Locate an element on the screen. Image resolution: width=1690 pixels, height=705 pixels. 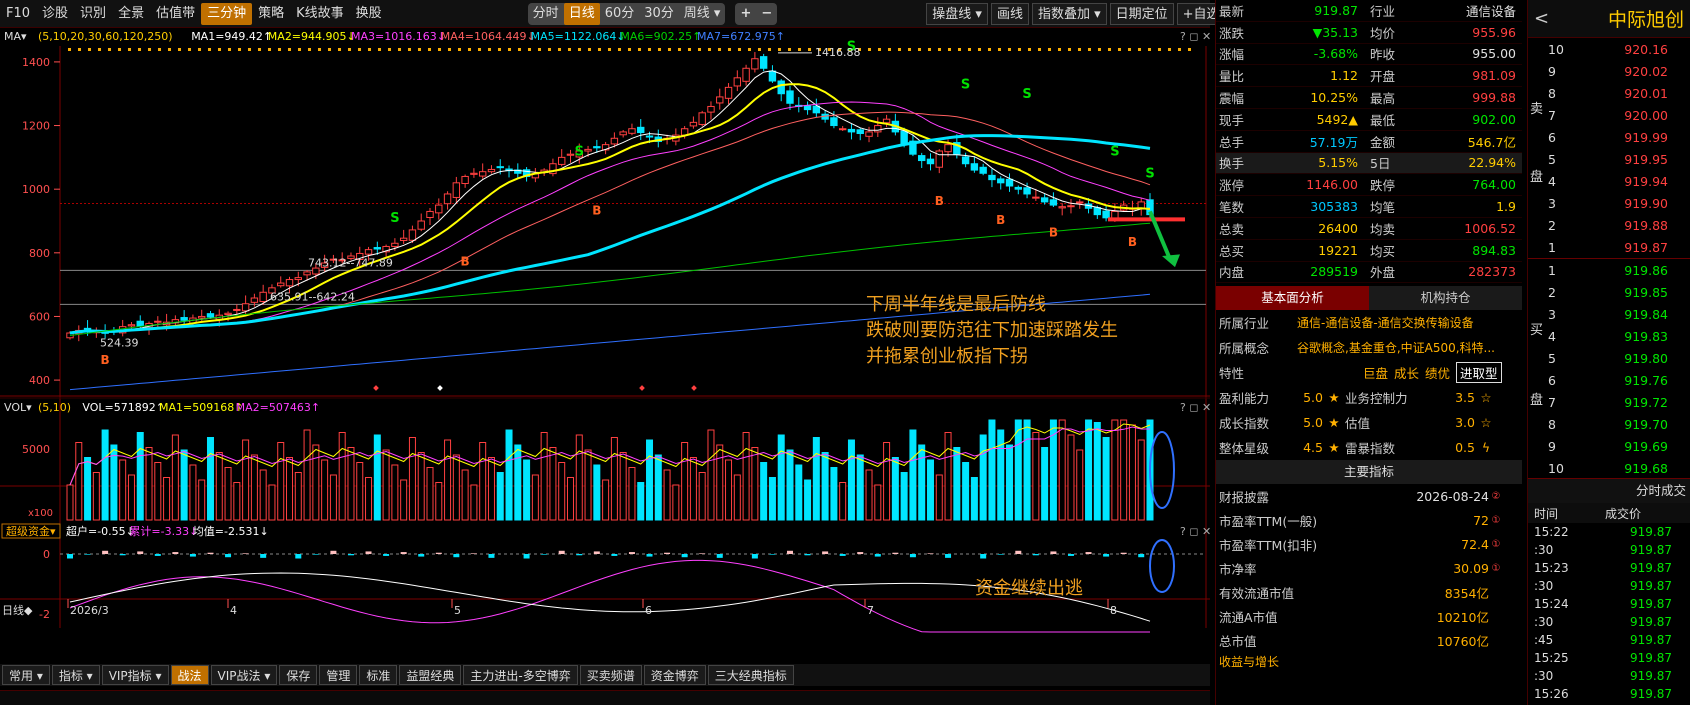
tab-diagnose: 诊股 is located at coordinates (55, 14).